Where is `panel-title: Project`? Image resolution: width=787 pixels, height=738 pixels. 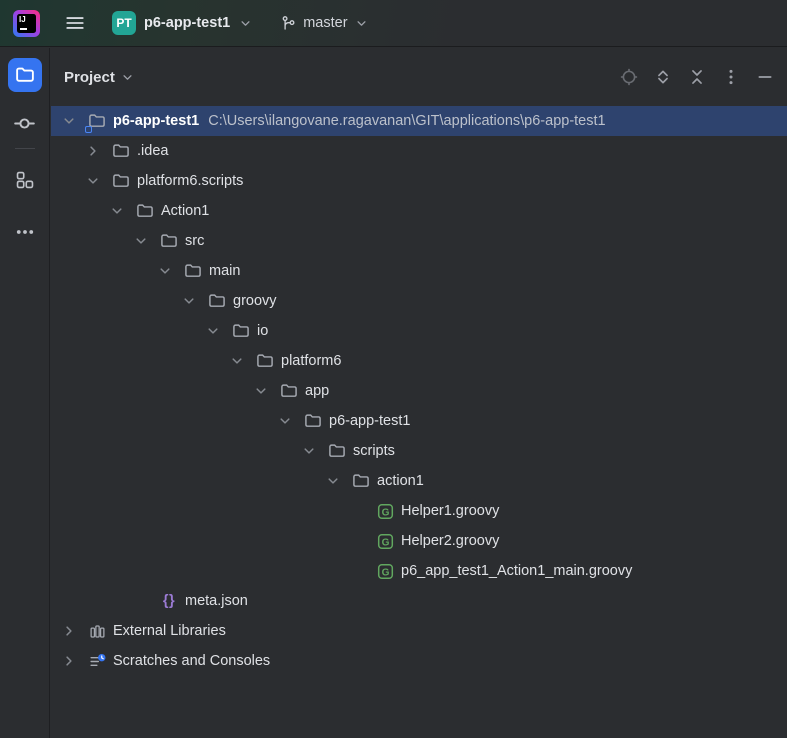 panel-title: Project is located at coordinates (89, 77).